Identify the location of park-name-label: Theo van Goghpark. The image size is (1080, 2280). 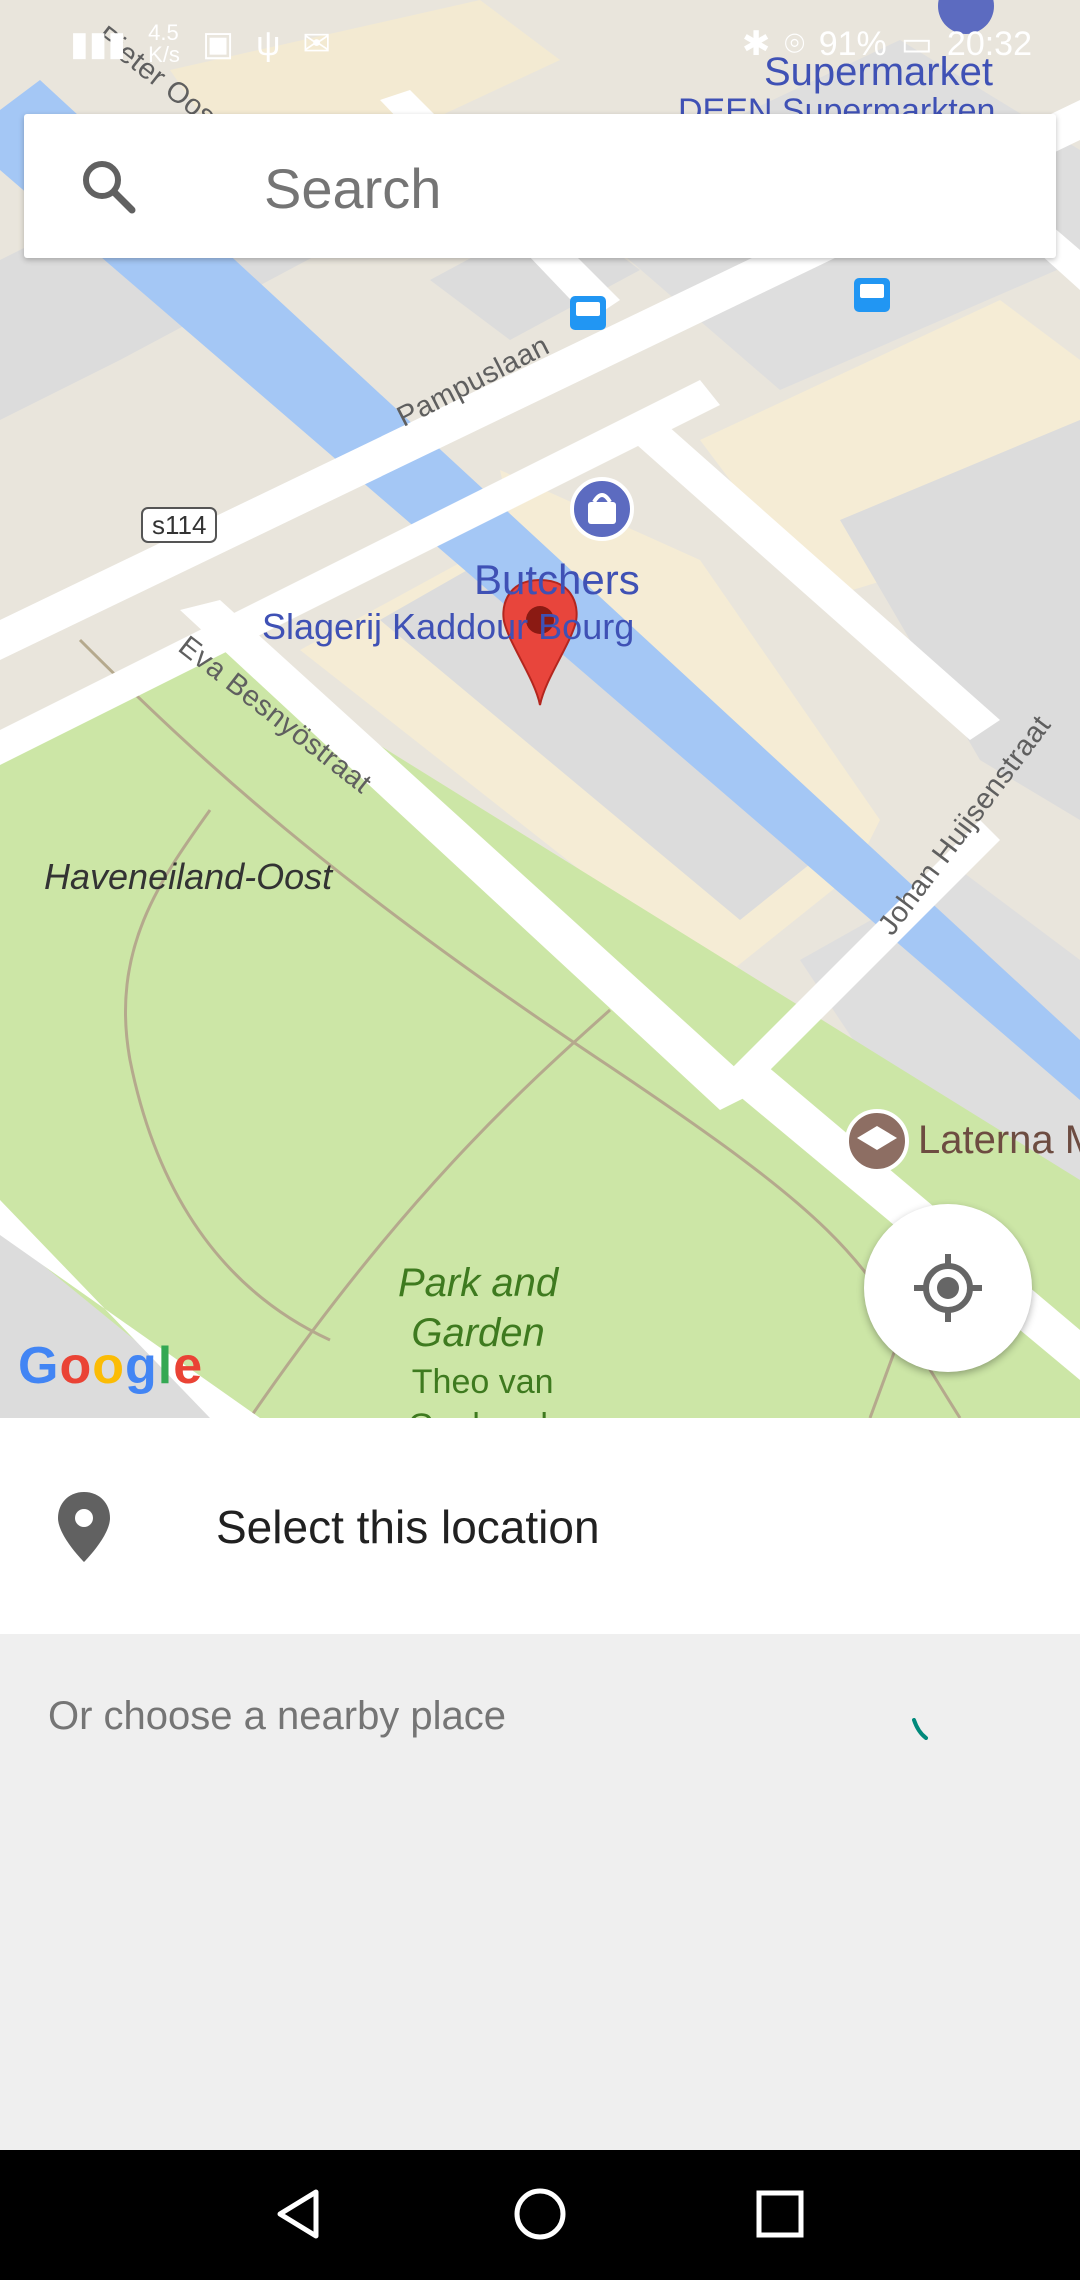
(482, 1389).